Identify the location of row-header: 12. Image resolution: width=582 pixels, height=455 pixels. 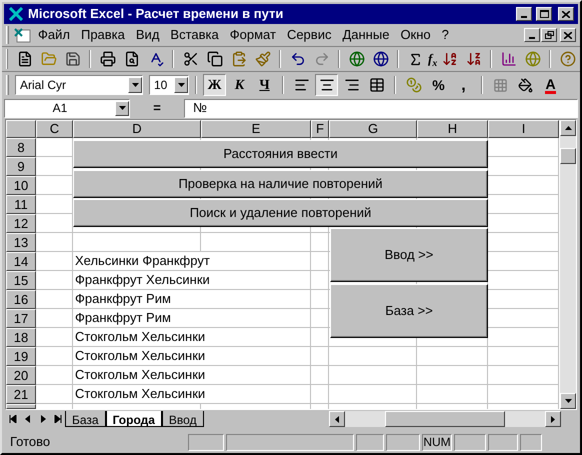
(21, 223).